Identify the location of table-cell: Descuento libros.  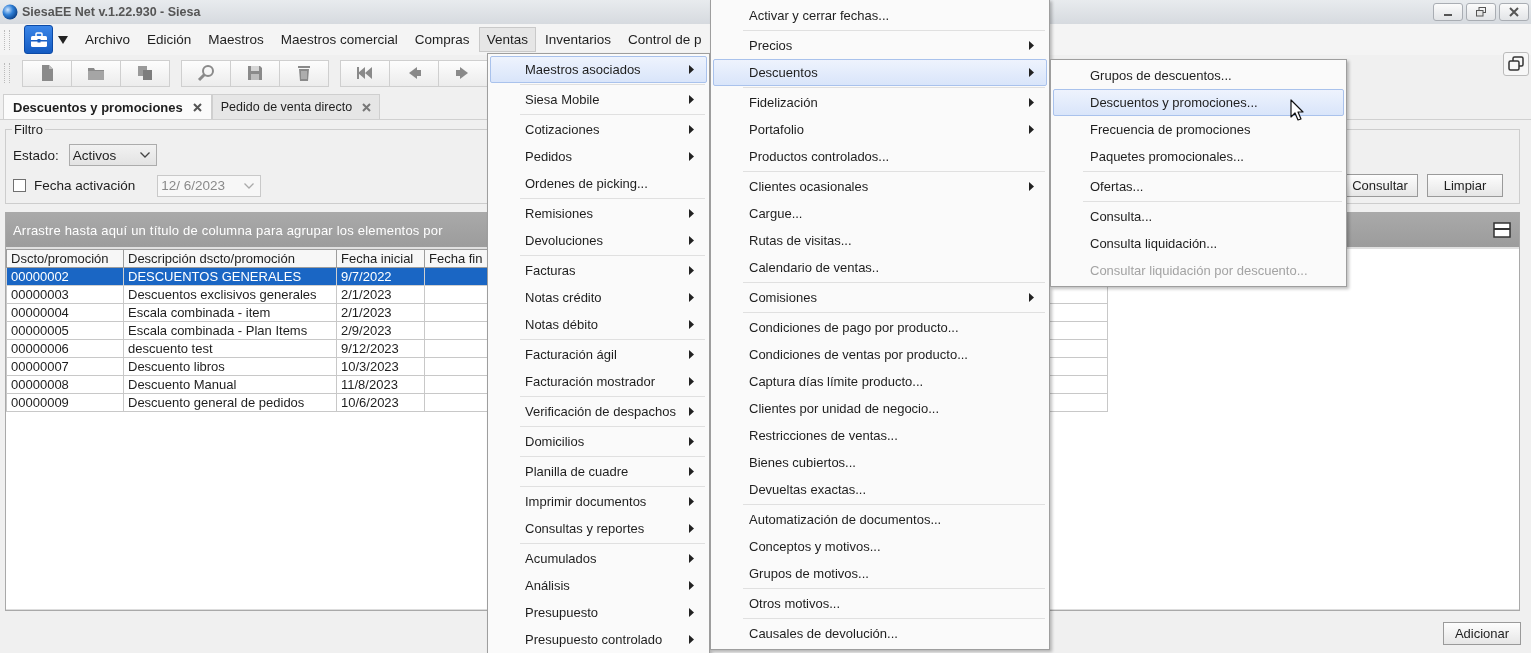
(230, 366).